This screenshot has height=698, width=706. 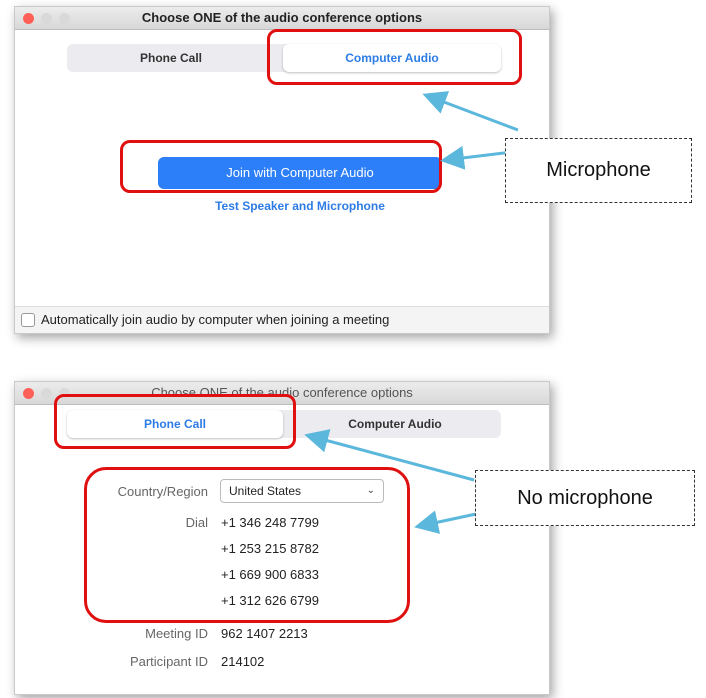 What do you see at coordinates (445, 522) in the screenshot?
I see `arrow-to-phone-details` at bounding box center [445, 522].